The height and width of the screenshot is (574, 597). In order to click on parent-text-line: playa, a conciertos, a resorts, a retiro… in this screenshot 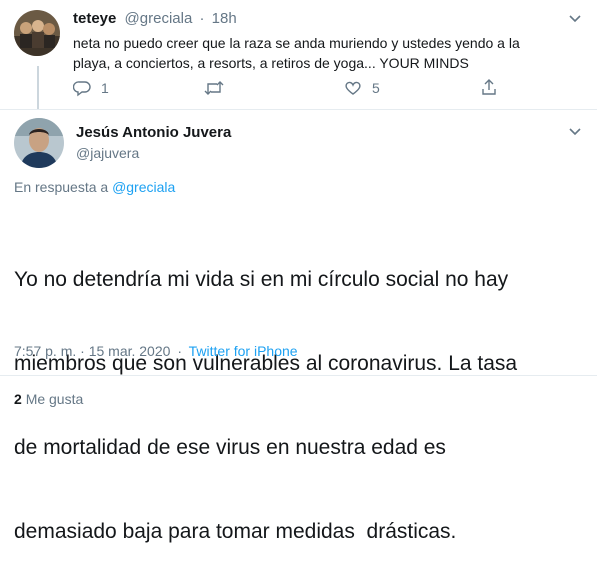, I will do `click(271, 63)`.